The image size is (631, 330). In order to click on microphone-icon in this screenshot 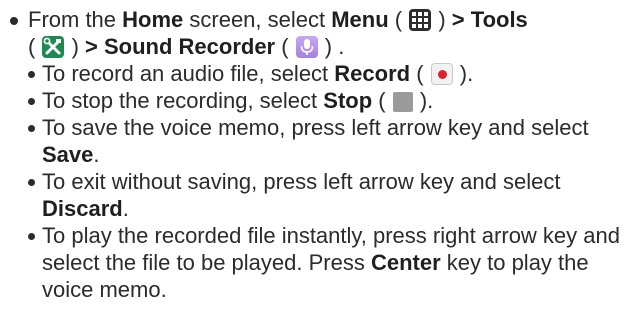, I will do `click(306, 47)`.